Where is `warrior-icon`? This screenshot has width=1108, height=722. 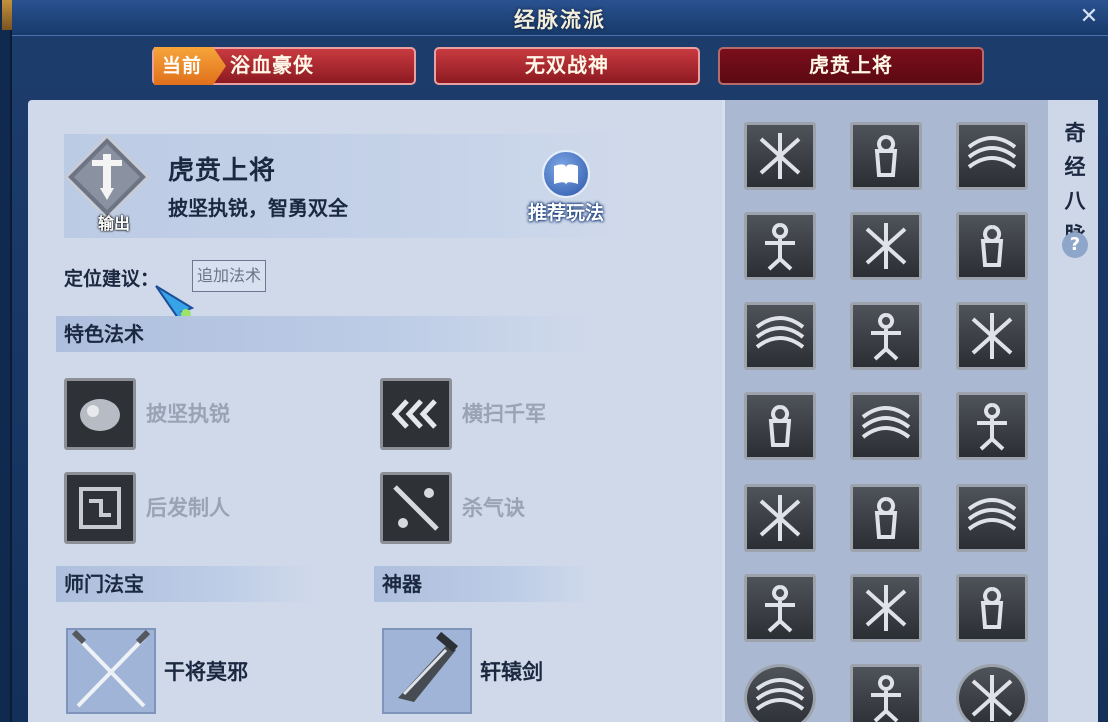 warrior-icon is located at coordinates (780, 246).